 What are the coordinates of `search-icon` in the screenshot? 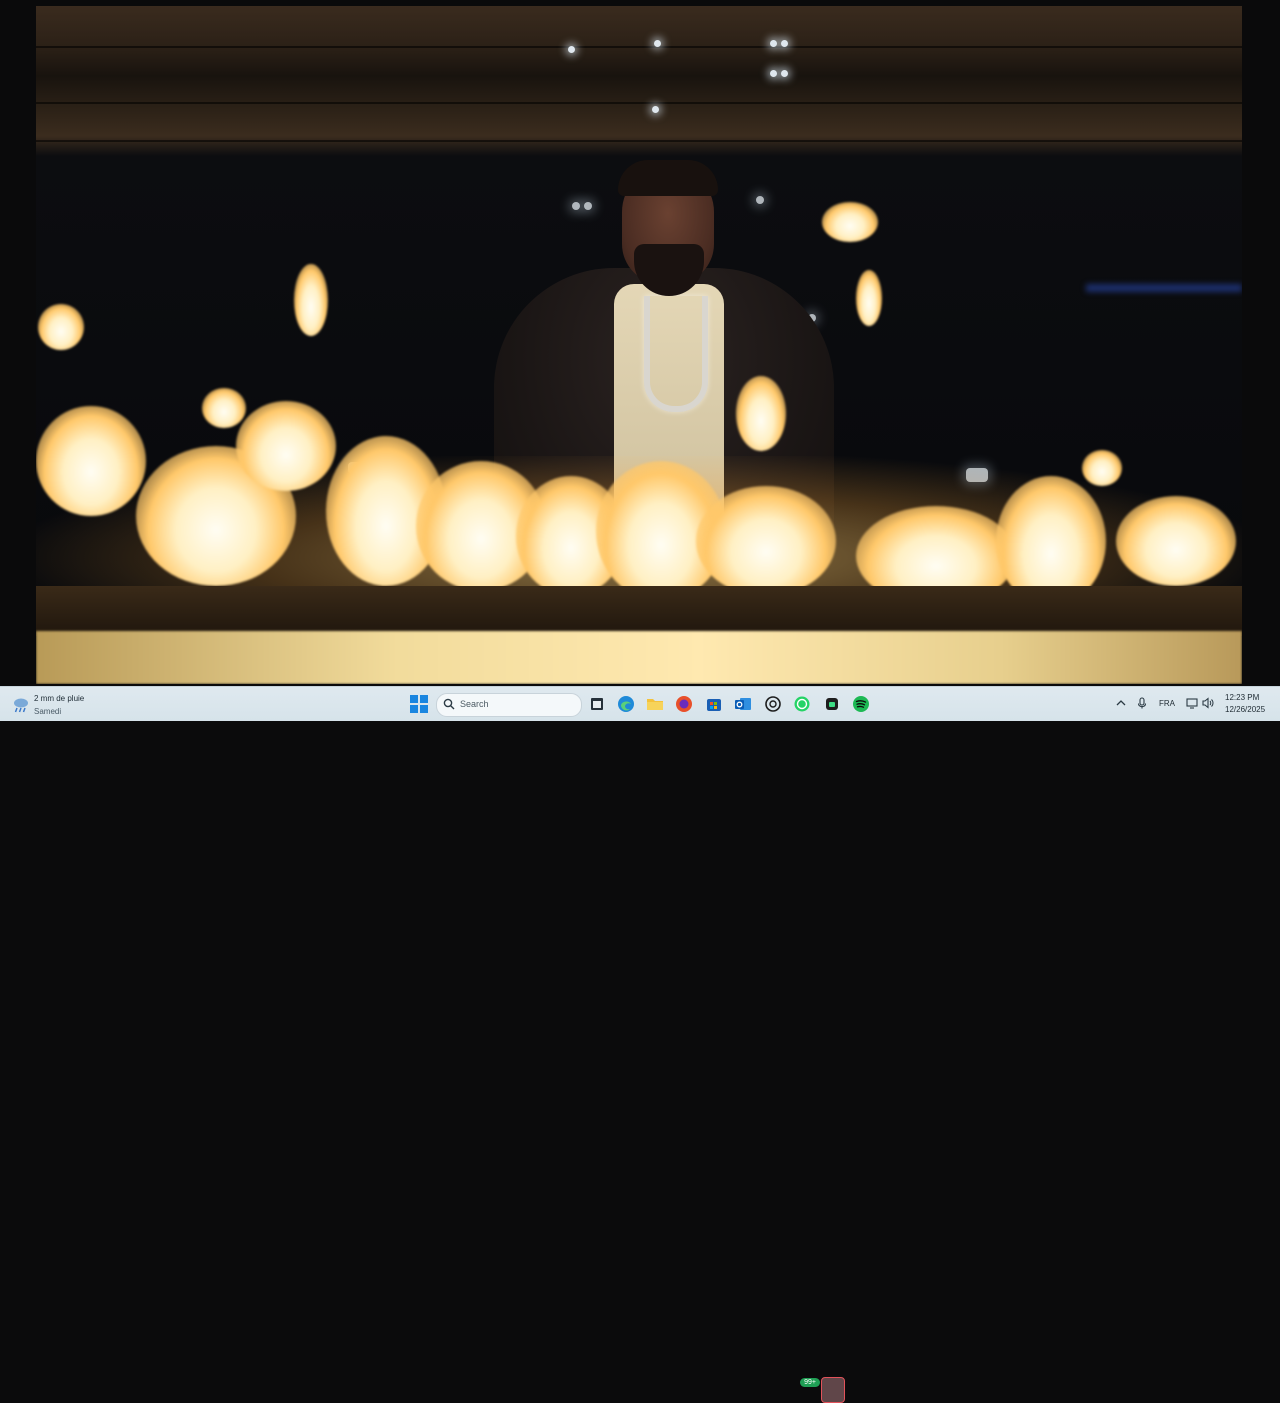 It's located at (449, 704).